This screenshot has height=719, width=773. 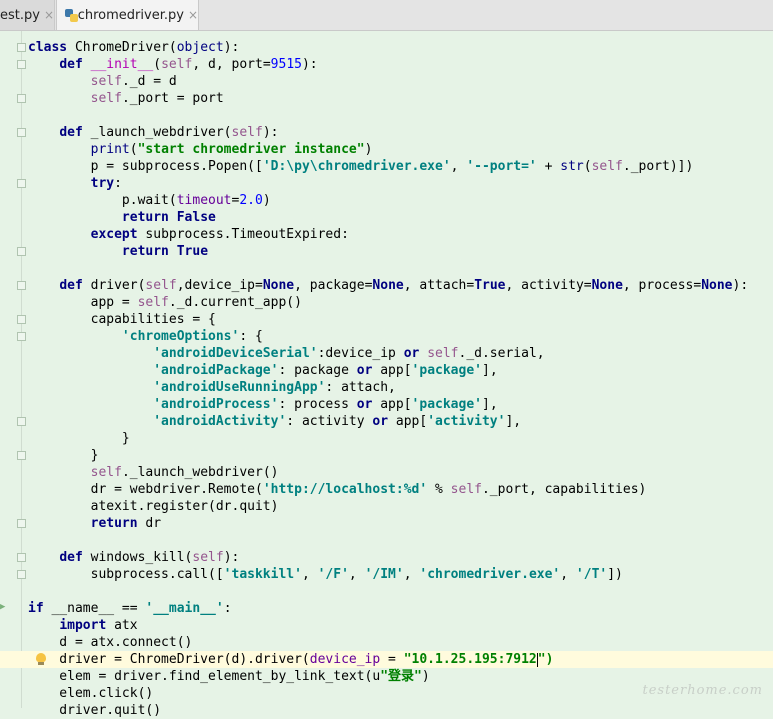 I want to click on code-line: self._launch_webdriver(), so click(x=184, y=472).